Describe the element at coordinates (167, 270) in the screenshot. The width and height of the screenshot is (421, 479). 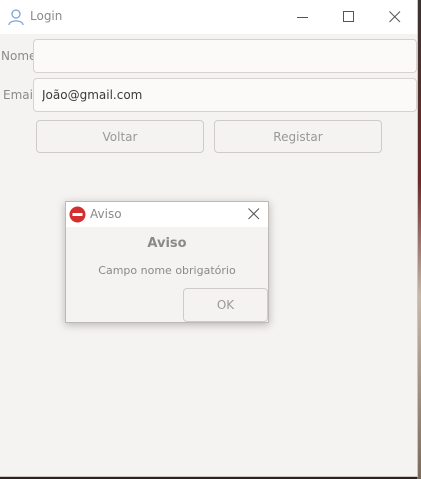
I see `dialog-message: Campo nome obrigatório` at that location.